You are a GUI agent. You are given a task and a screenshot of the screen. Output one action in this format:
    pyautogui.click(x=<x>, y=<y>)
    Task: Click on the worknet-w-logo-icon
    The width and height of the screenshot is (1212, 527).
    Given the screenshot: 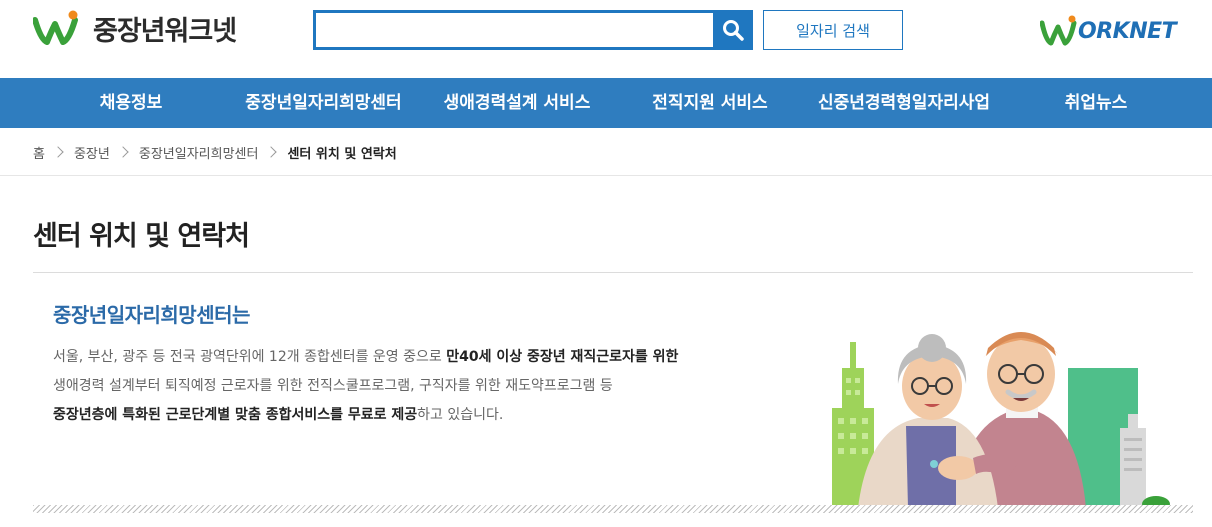 What is the action you would take?
    pyautogui.click(x=1058, y=30)
    